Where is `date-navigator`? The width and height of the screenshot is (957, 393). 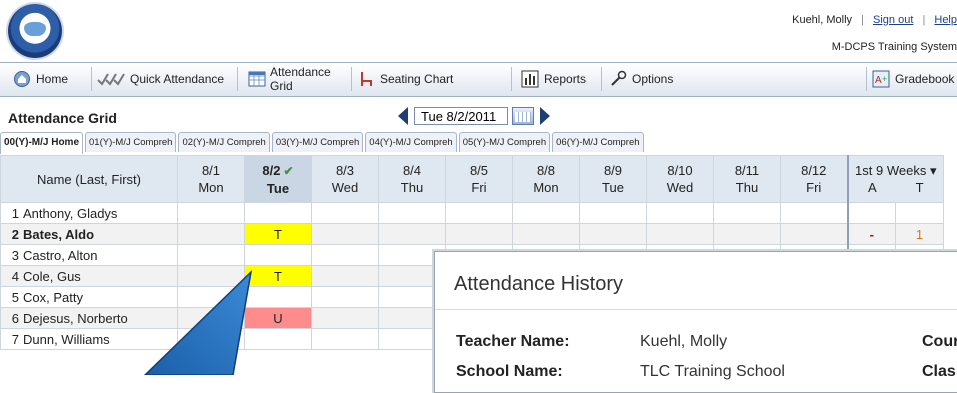
date-navigator is located at coordinates (474, 116).